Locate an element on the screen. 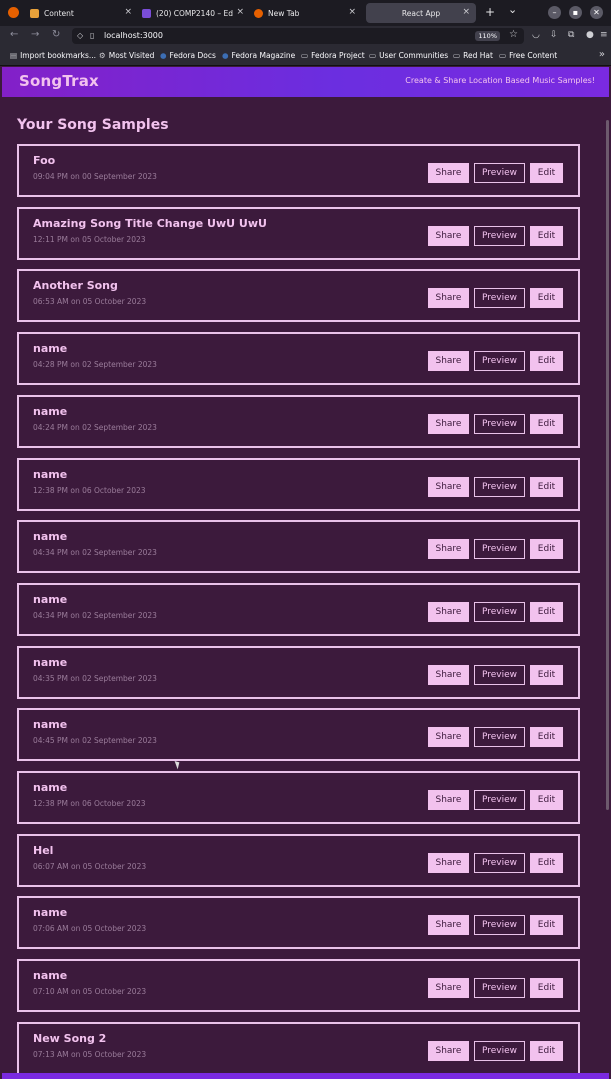  address-bar: ◇ ▯ localhost:3000 110% ☆ is located at coordinates (298, 36).